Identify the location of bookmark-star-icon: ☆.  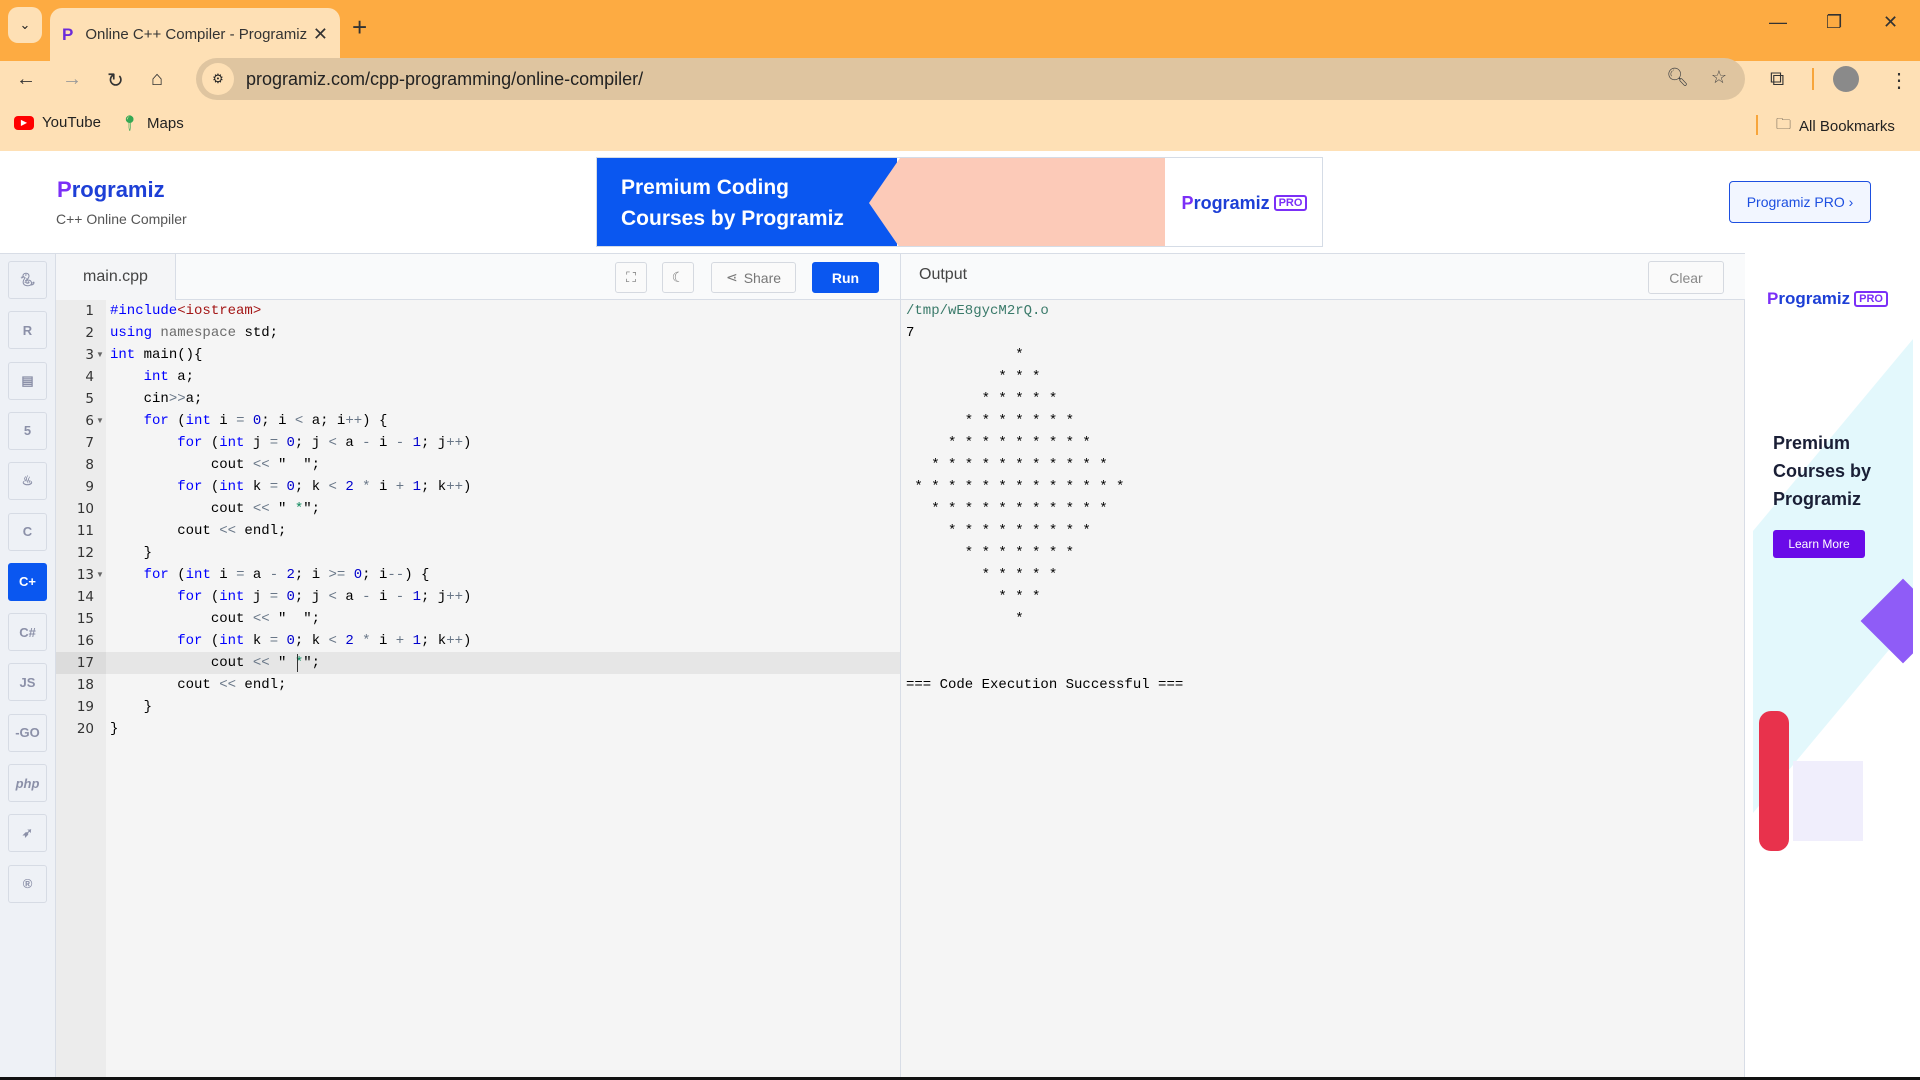
(1719, 77).